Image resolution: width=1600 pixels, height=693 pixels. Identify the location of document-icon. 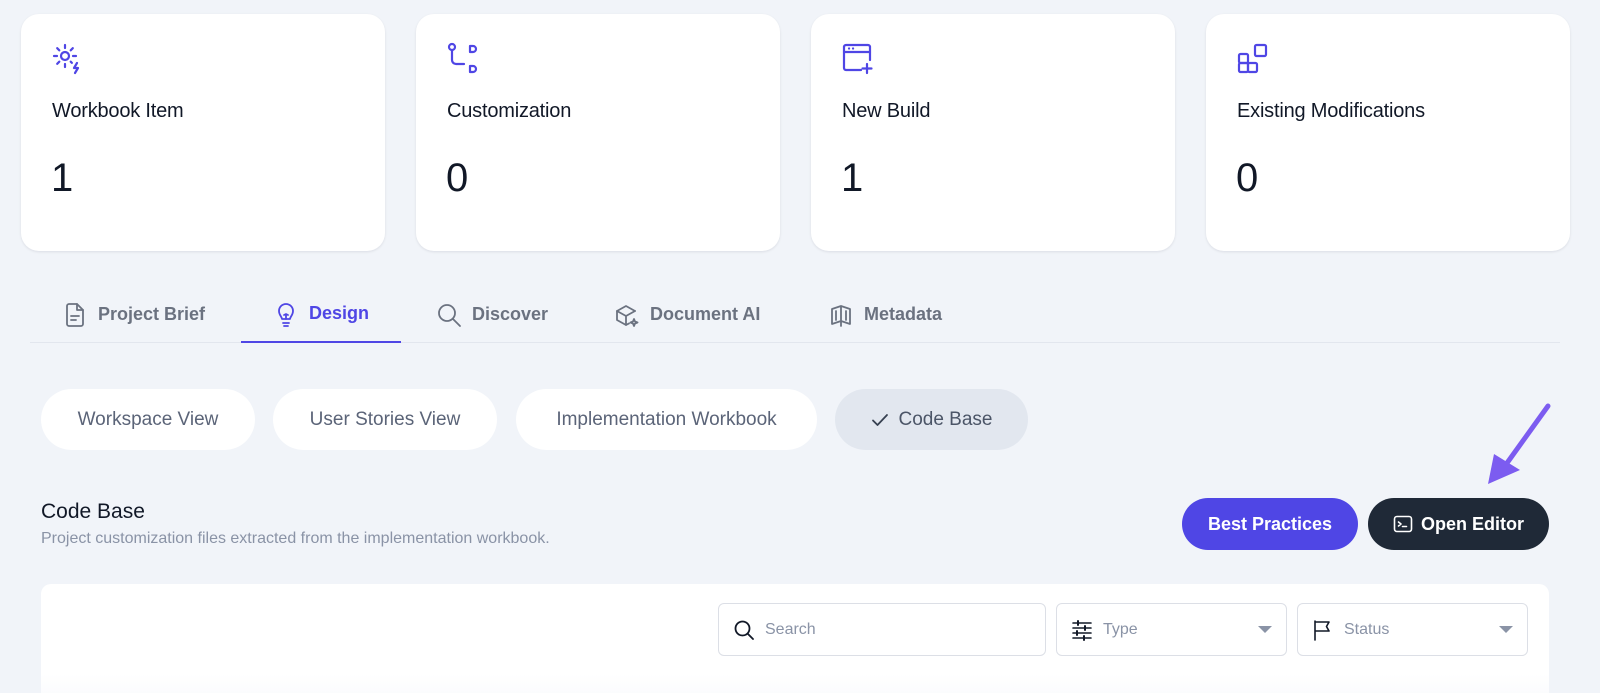
(75, 314).